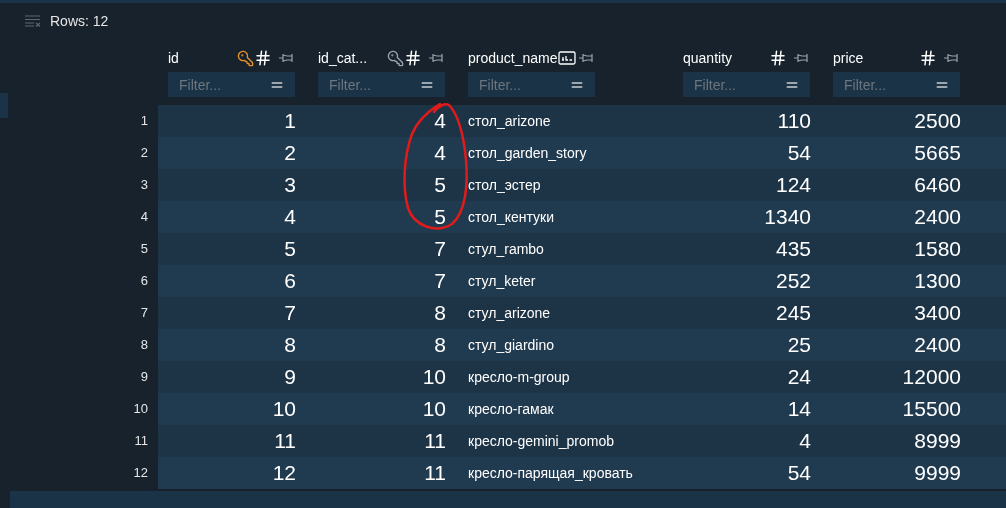 Image resolution: width=1006 pixels, height=508 pixels. Describe the element at coordinates (144, 249) in the screenshot. I see `row-number: 5` at that location.